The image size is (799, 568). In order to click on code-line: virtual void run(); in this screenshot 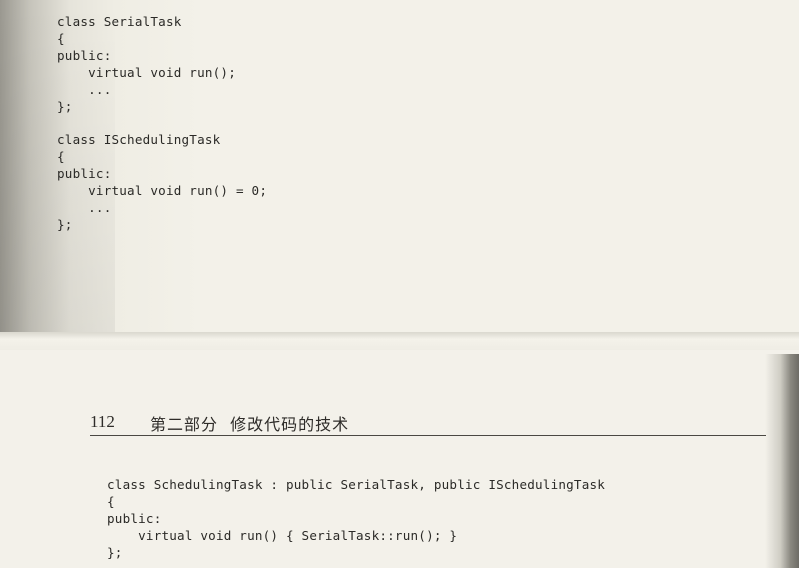, I will do `click(146, 72)`.